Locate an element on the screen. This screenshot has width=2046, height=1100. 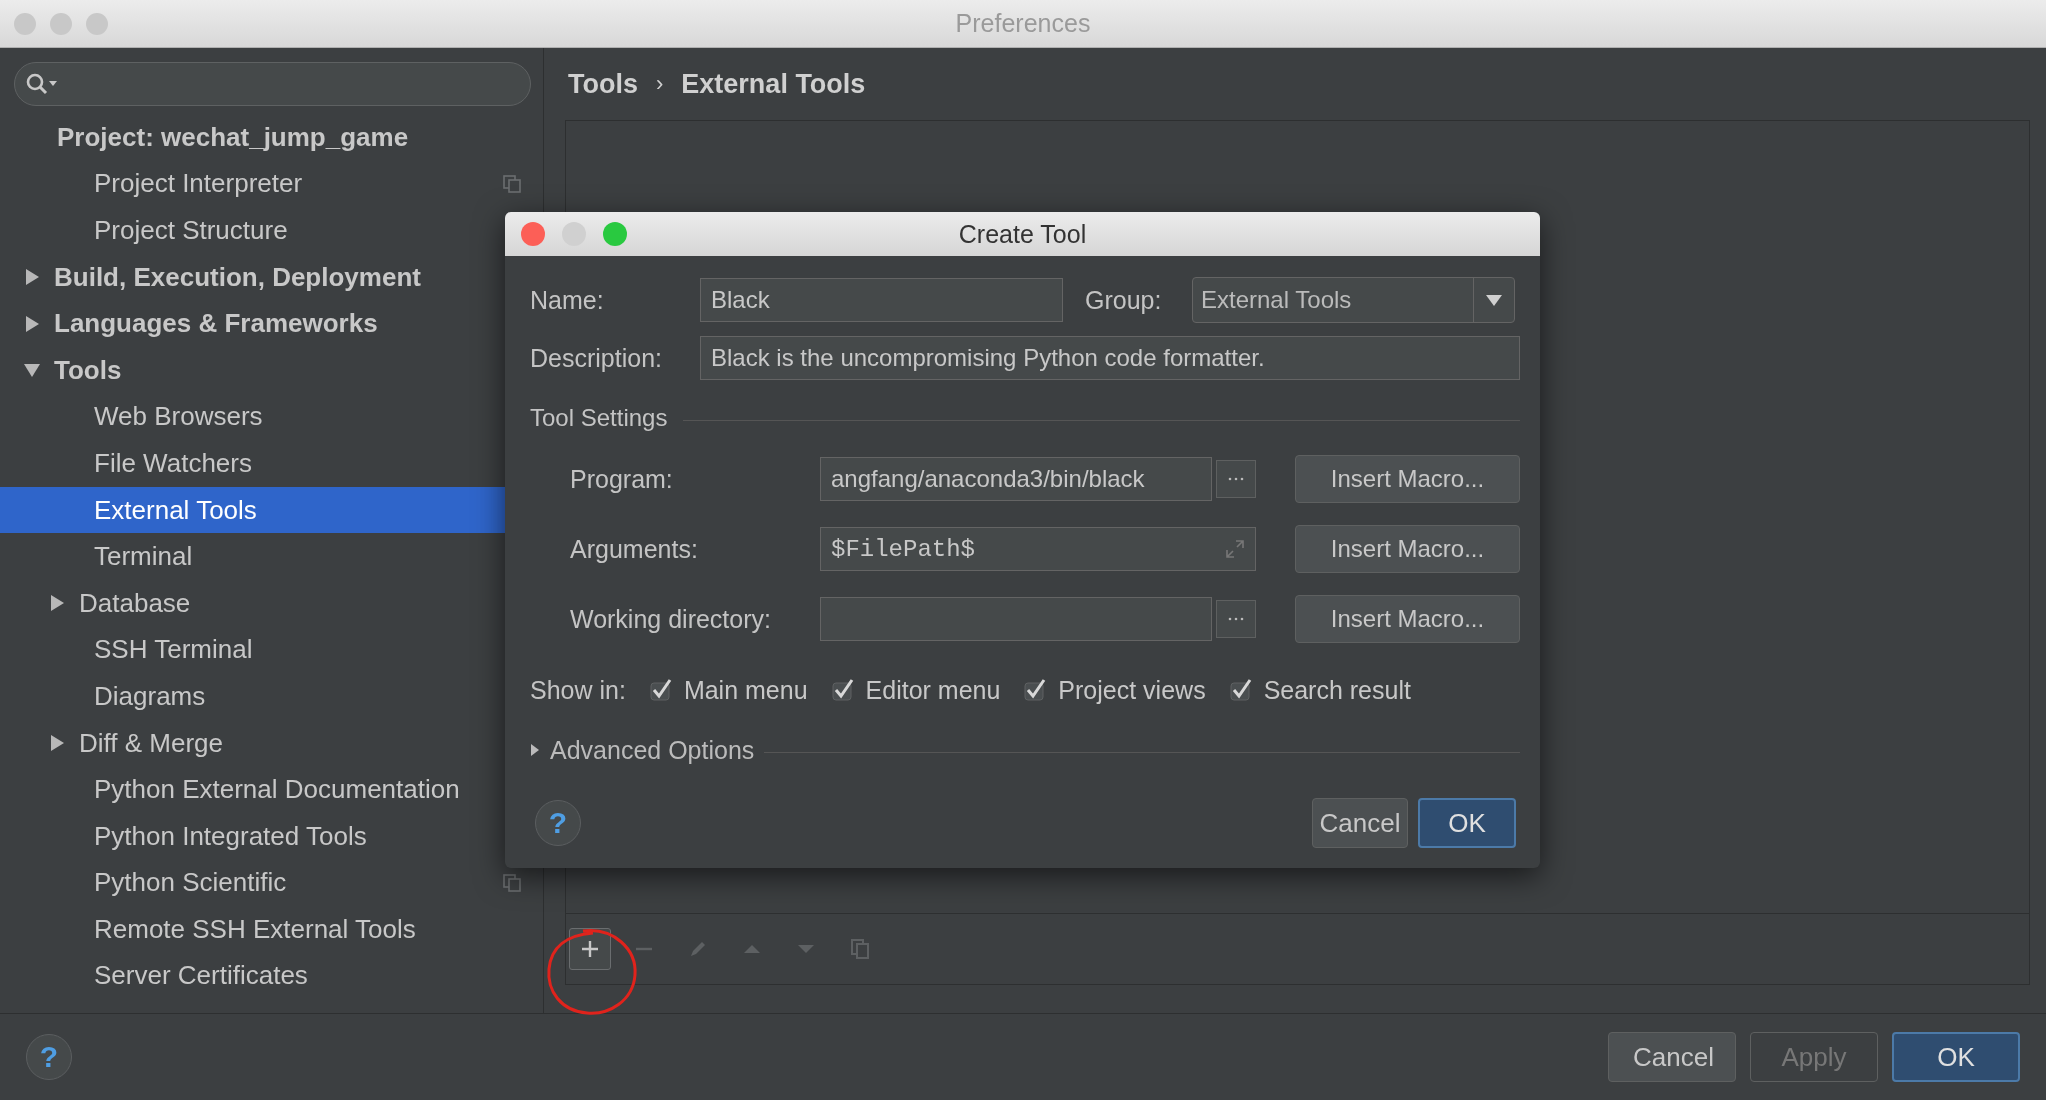
checkbox-label: Project views is located at coordinates (1132, 690).